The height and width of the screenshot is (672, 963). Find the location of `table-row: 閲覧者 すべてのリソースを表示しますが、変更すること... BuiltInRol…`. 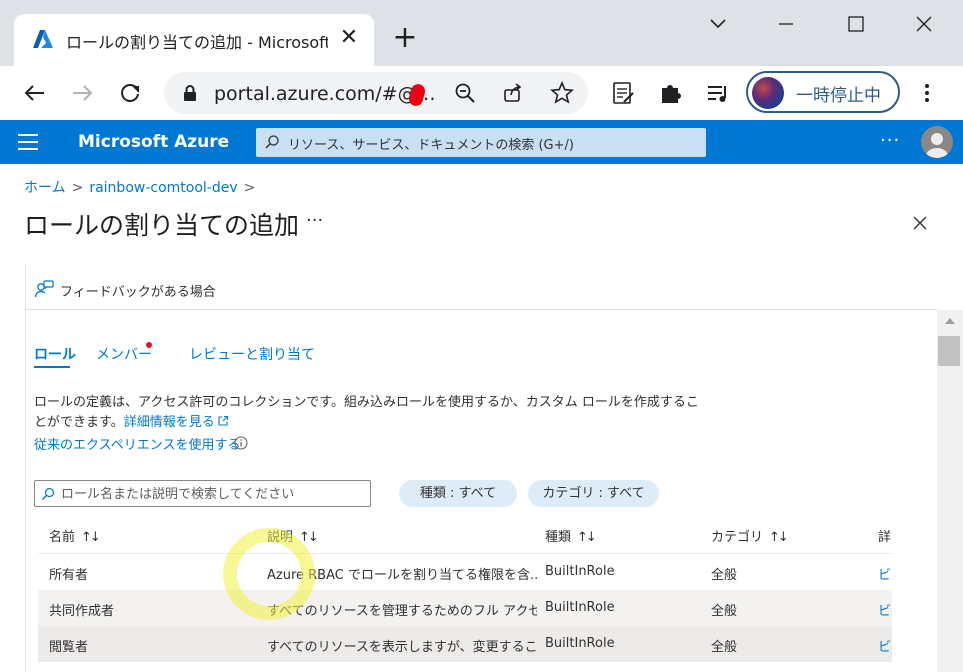

table-row: 閲覧者 すべてのリソースを表示しますが、変更すること... BuiltInRol… is located at coordinates (465, 644).